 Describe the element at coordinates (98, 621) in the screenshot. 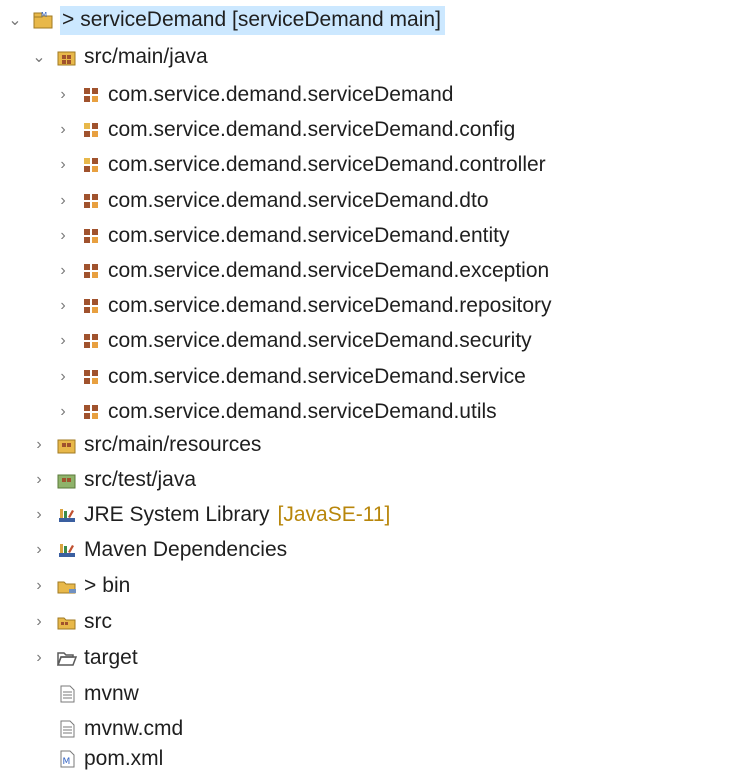

I see `src-label: src` at that location.